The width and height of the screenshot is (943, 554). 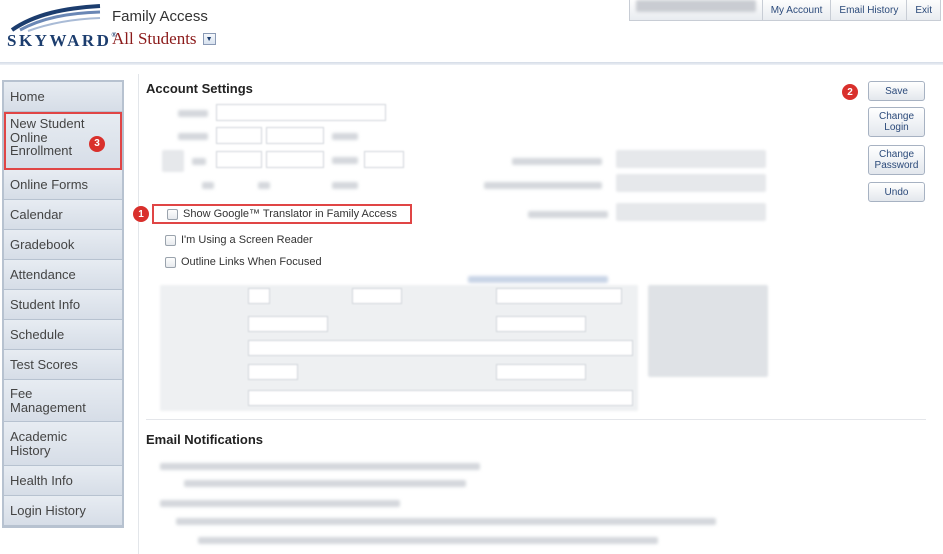 I want to click on sidebar-item-label: Gradebook, so click(x=42, y=244).